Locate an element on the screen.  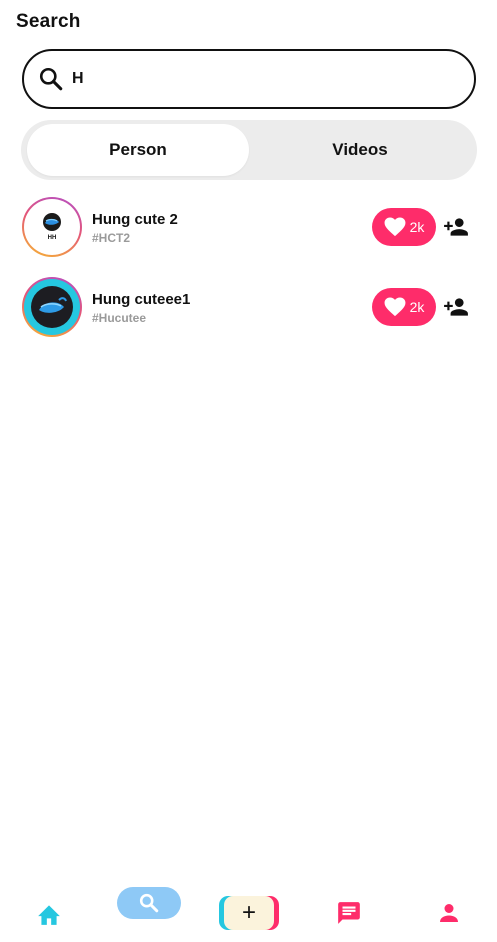
nav-search is located at coordinates (149, 903).